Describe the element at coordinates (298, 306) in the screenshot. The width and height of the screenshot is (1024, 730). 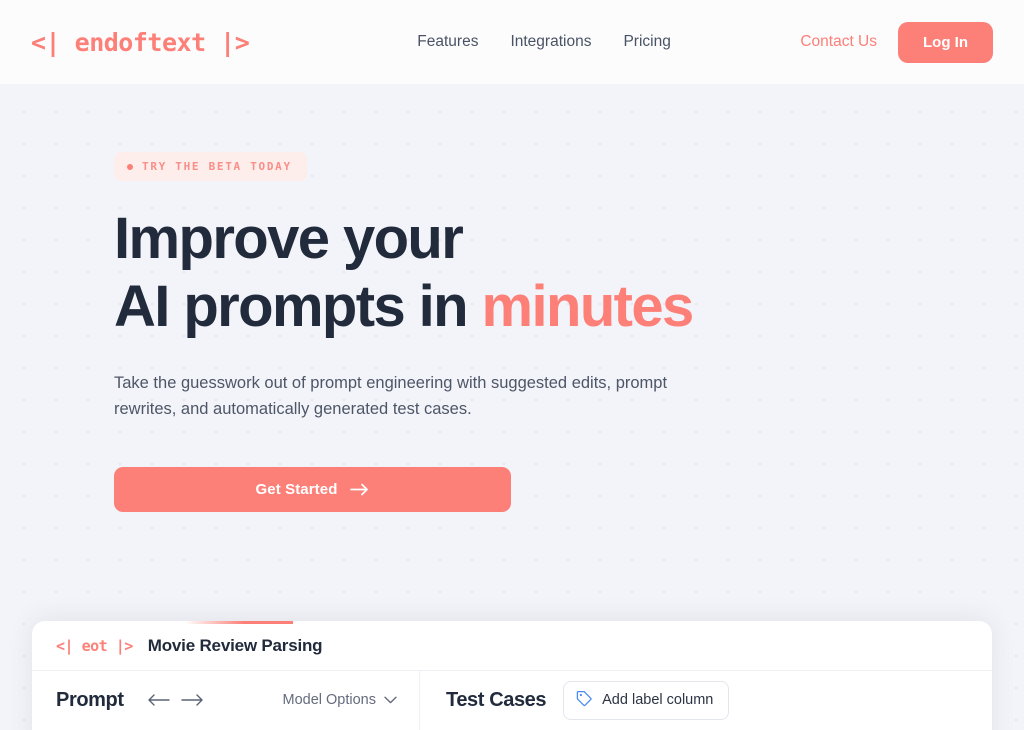
I see `headline-line-2-plain: AI prompts in` at that location.